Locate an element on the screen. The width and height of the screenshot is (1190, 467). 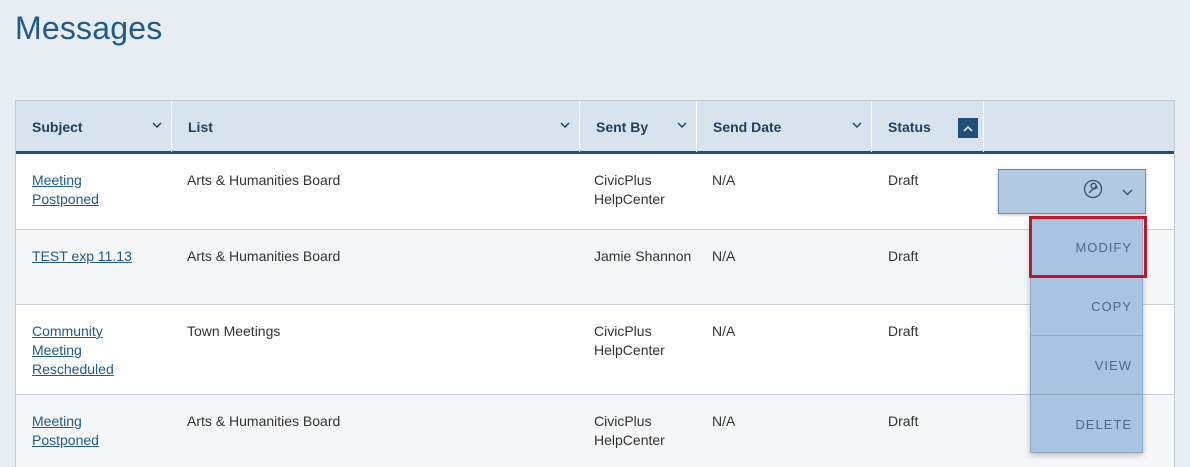
chevron-up-icon is located at coordinates (968, 128).